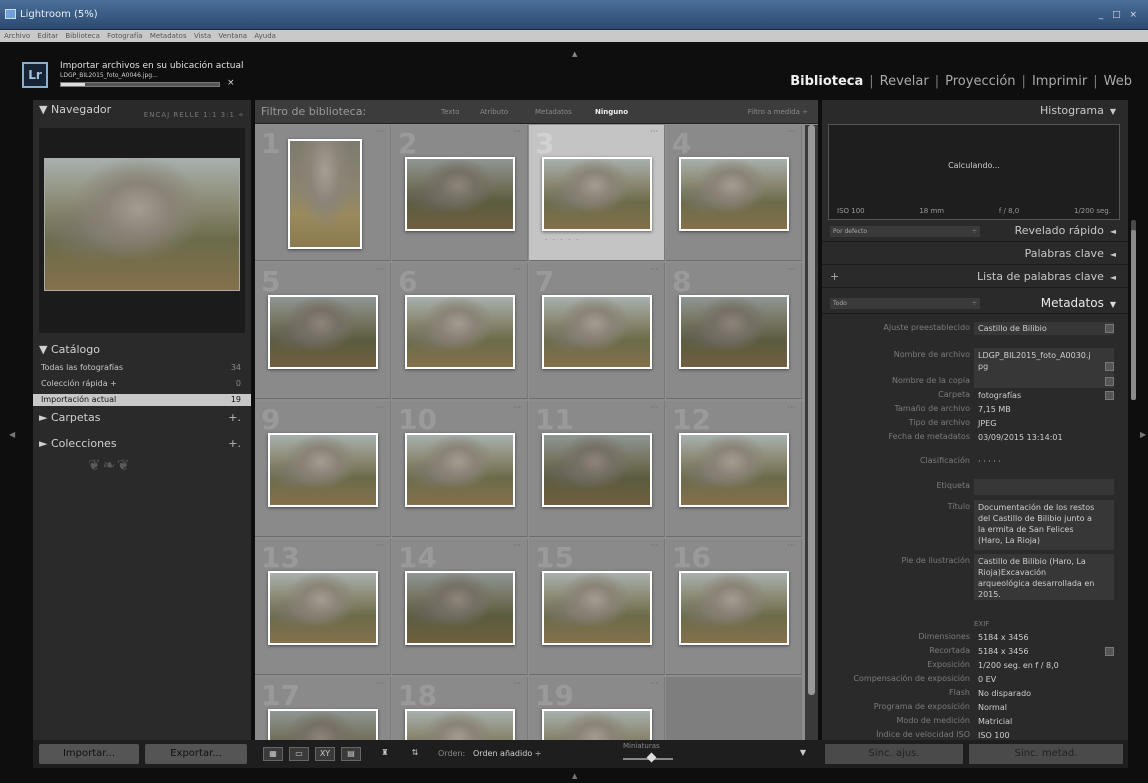 This screenshot has height=783, width=1148. I want to click on grid-cell: 13 ···, so click(323, 607).